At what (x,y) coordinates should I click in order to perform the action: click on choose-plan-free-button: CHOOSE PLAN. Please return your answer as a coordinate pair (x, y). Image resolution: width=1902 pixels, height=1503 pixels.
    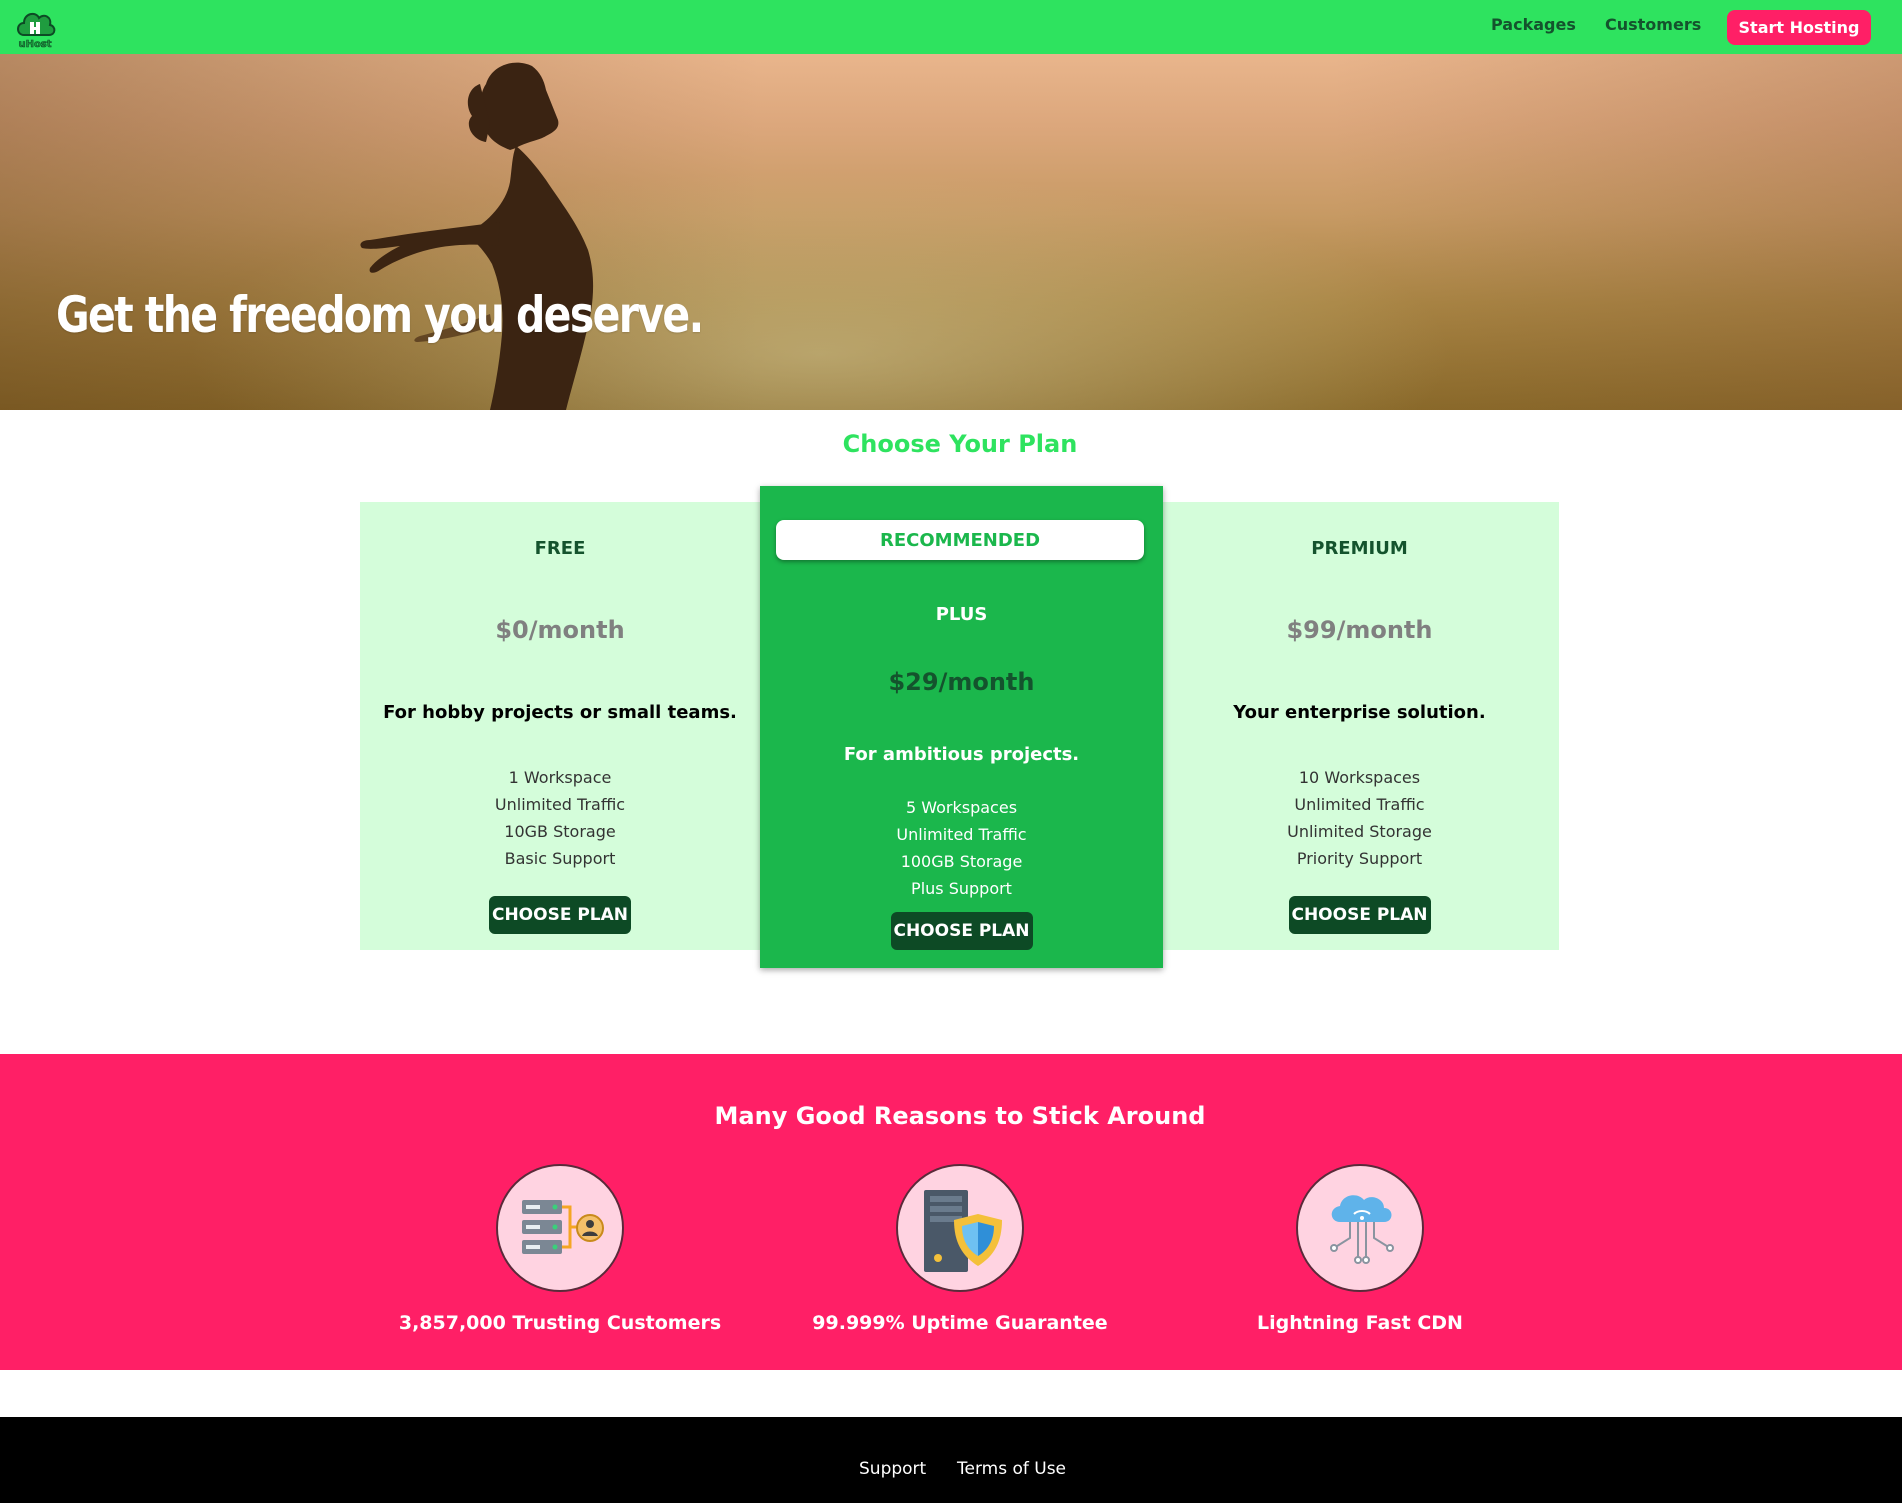
    Looking at the image, I should click on (560, 915).